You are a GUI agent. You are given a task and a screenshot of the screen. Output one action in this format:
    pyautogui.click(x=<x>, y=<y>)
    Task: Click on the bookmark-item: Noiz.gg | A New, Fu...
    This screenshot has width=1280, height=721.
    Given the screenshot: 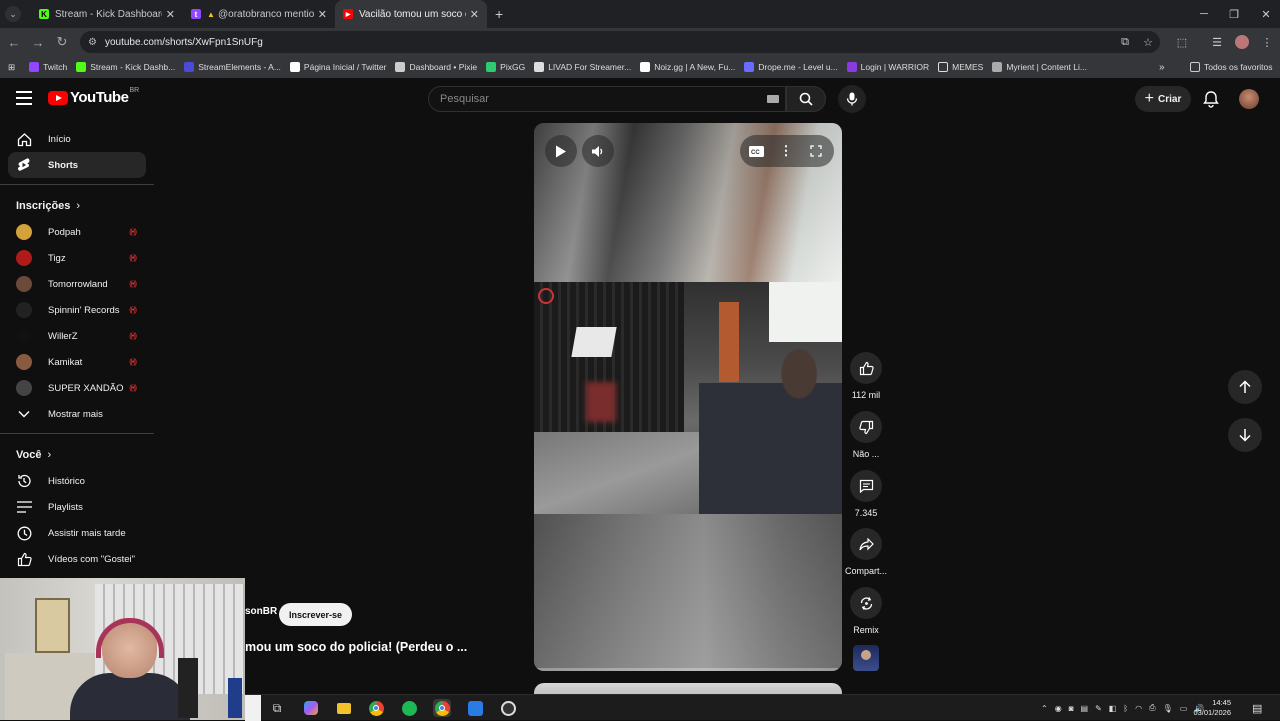 What is the action you would take?
    pyautogui.click(x=687, y=67)
    